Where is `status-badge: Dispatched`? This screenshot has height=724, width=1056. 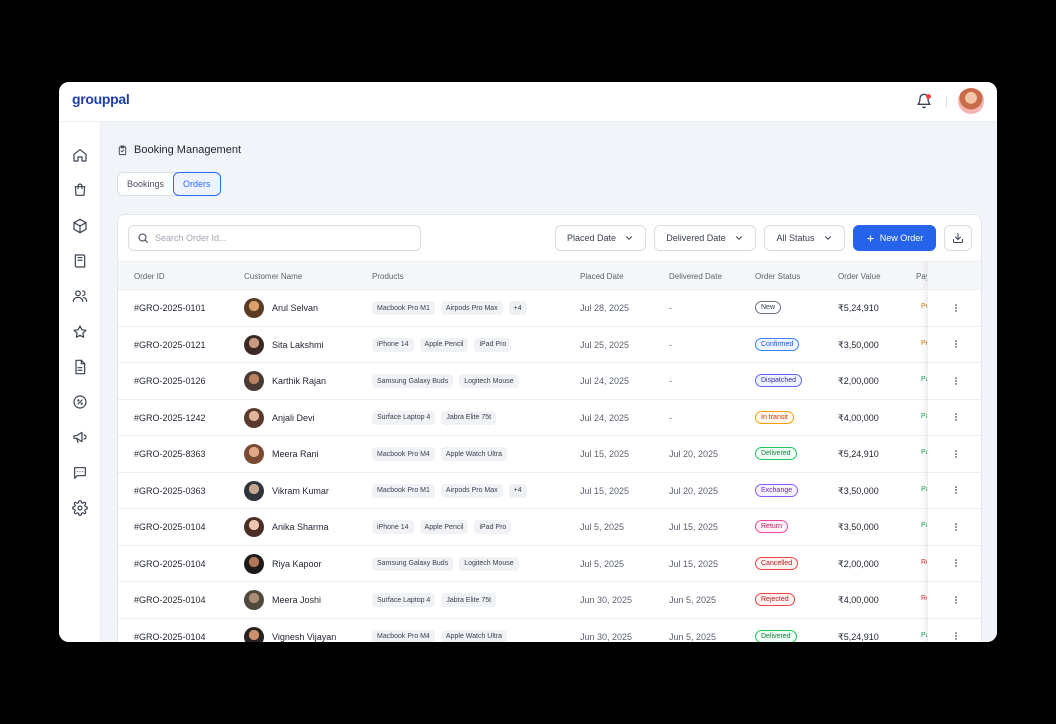 status-badge: Dispatched is located at coordinates (779, 380).